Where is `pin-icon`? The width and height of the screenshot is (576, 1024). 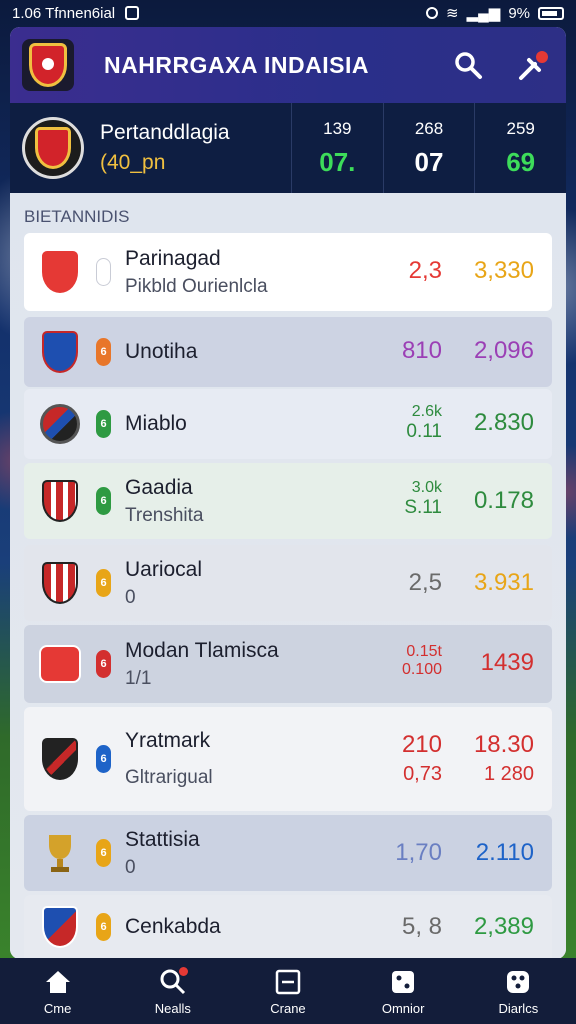 pin-icon is located at coordinates (533, 65).